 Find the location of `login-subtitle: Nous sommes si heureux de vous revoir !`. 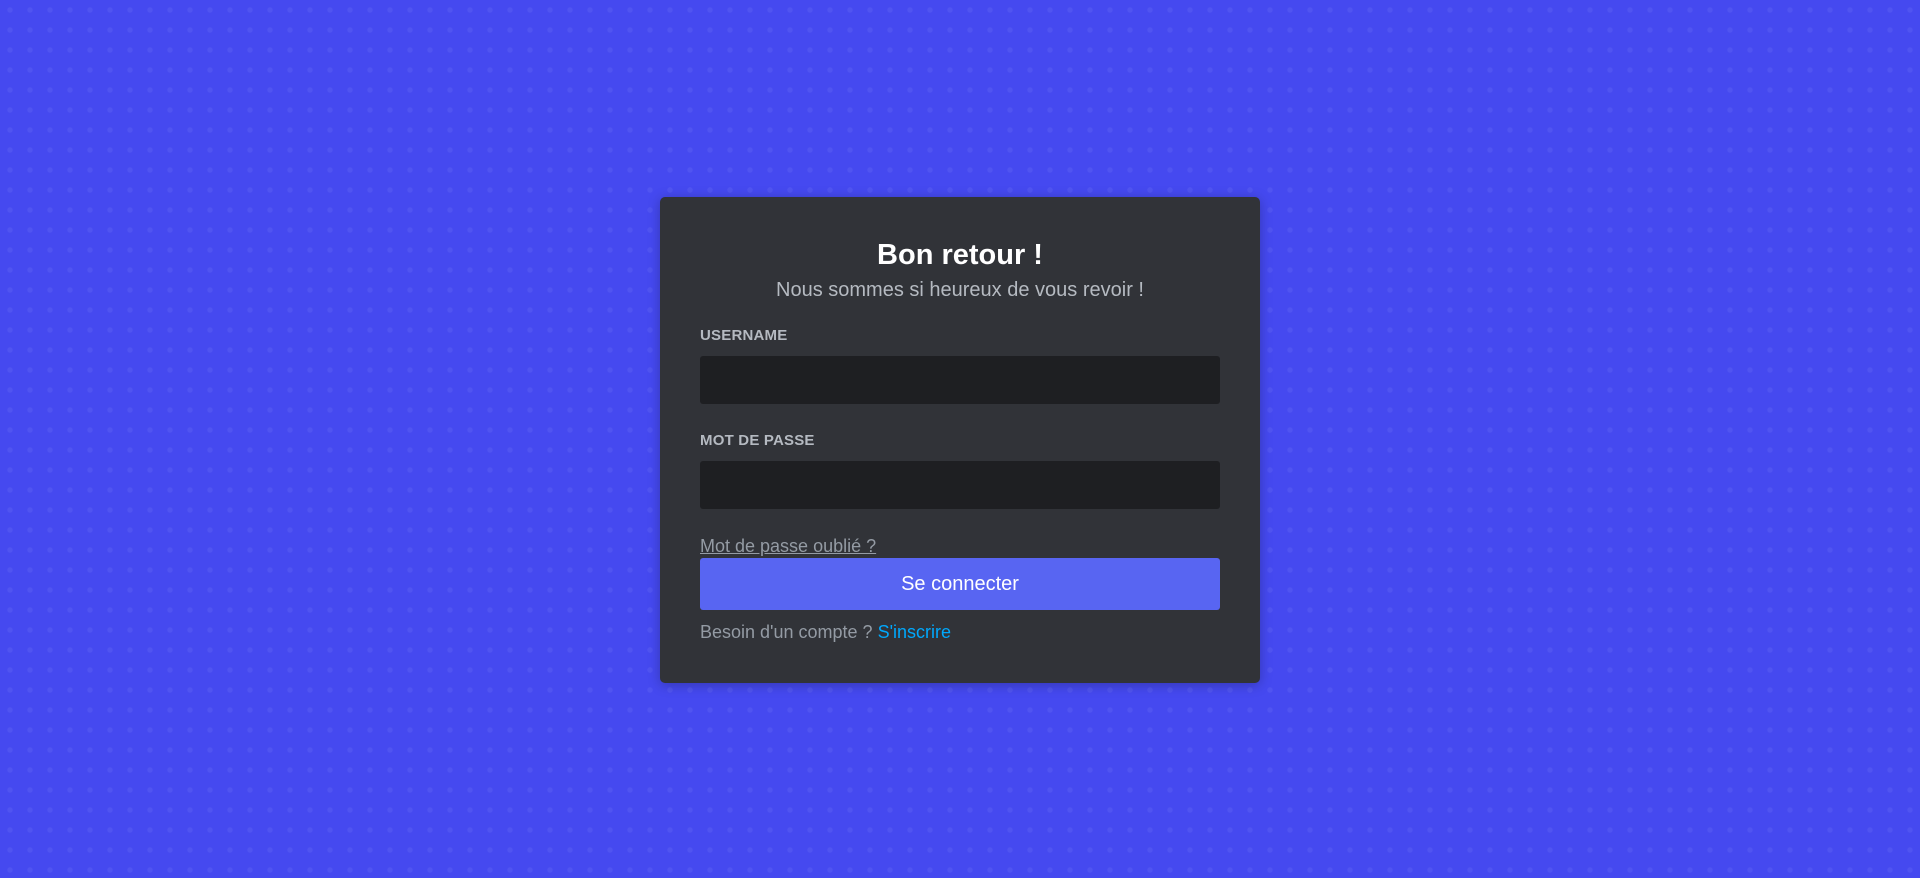

login-subtitle: Nous sommes si heureux de vous revoir ! is located at coordinates (960, 290).